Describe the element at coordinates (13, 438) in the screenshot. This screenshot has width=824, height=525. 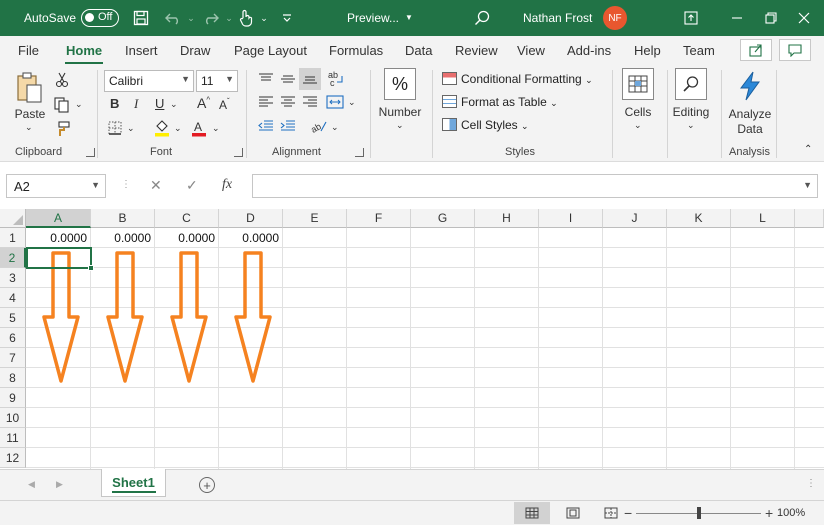
I see `row-header: 11` at that location.